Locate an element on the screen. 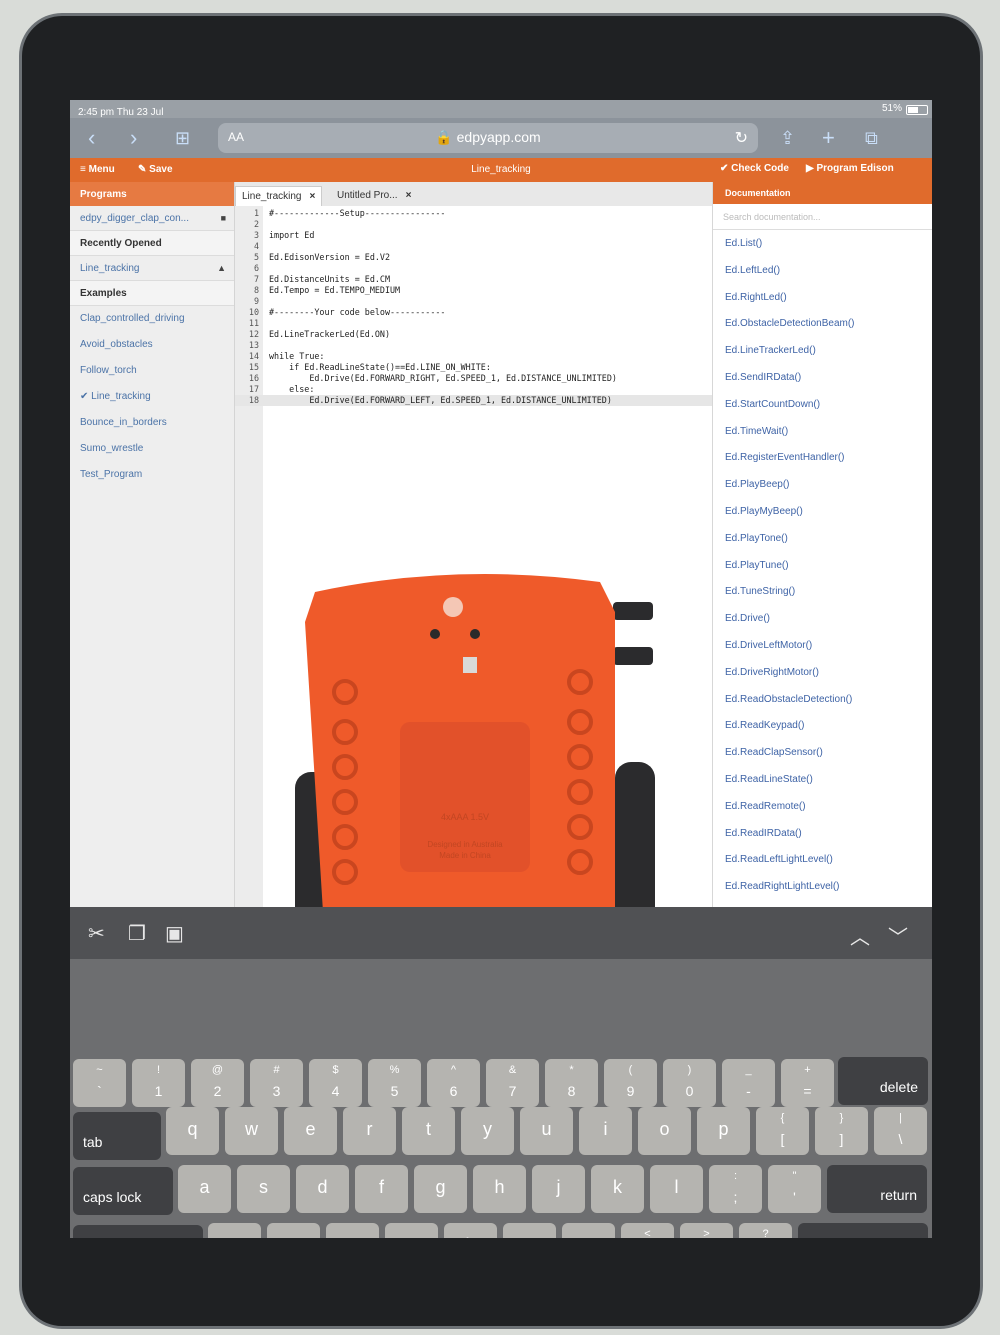  key-o: o is located at coordinates (664, 1131).